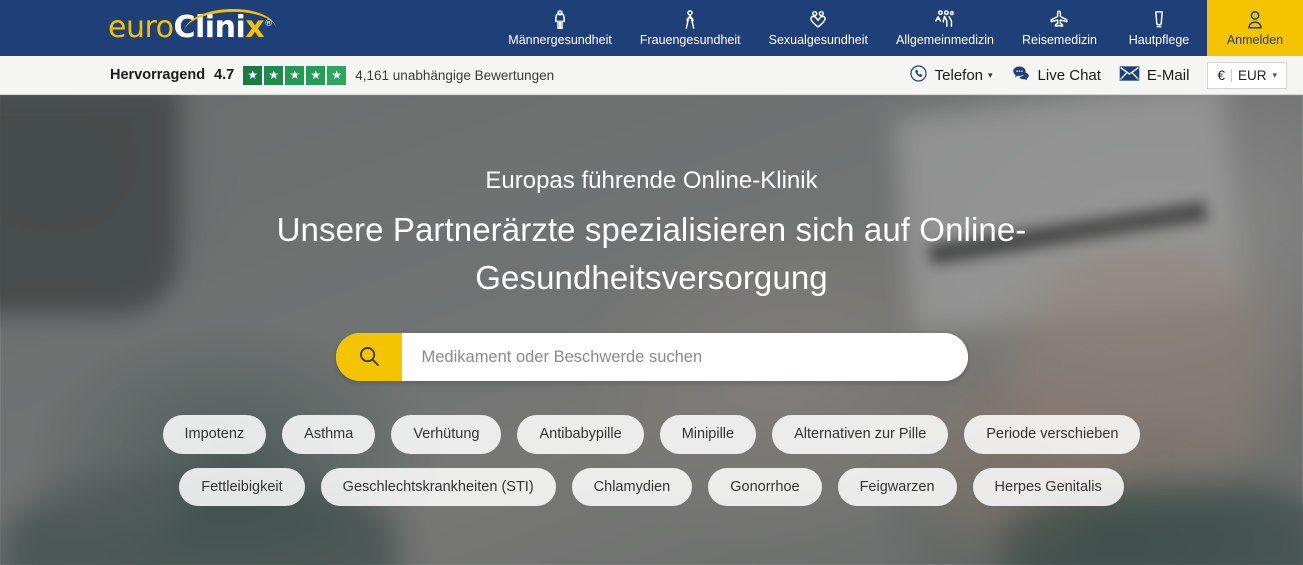 This screenshot has height=565, width=1303. What do you see at coordinates (224, 75) in the screenshot?
I see `trust-rating-score: 4.7` at bounding box center [224, 75].